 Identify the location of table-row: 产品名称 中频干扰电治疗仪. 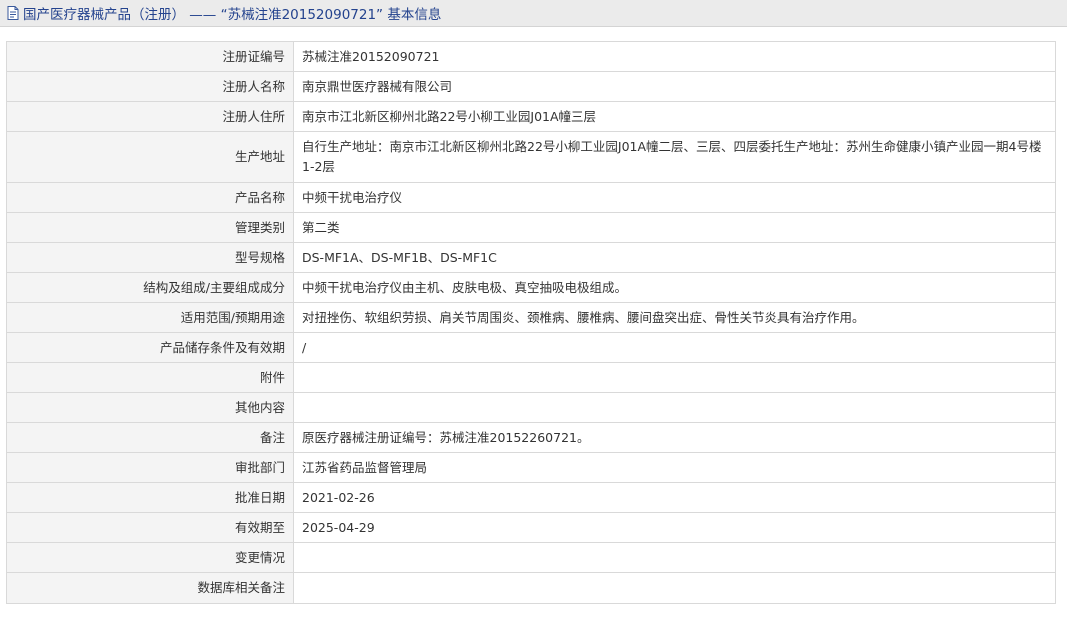
(531, 197).